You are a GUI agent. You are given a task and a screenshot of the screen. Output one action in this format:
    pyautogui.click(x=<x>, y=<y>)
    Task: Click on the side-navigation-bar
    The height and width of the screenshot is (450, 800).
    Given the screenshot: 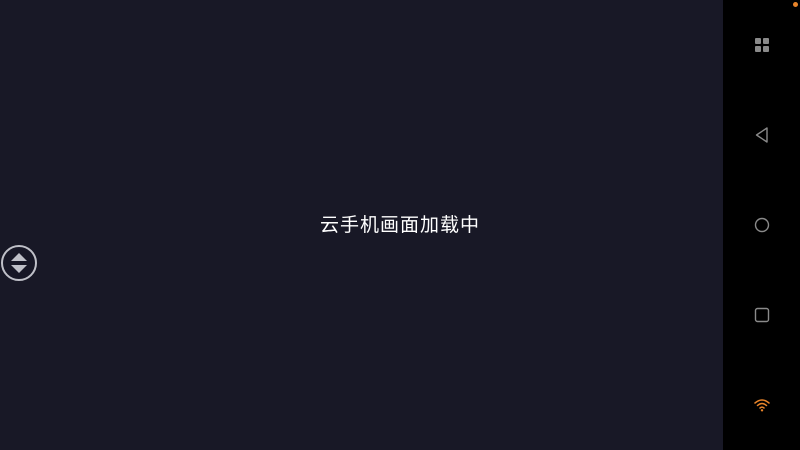 What is the action you would take?
    pyautogui.click(x=761, y=225)
    